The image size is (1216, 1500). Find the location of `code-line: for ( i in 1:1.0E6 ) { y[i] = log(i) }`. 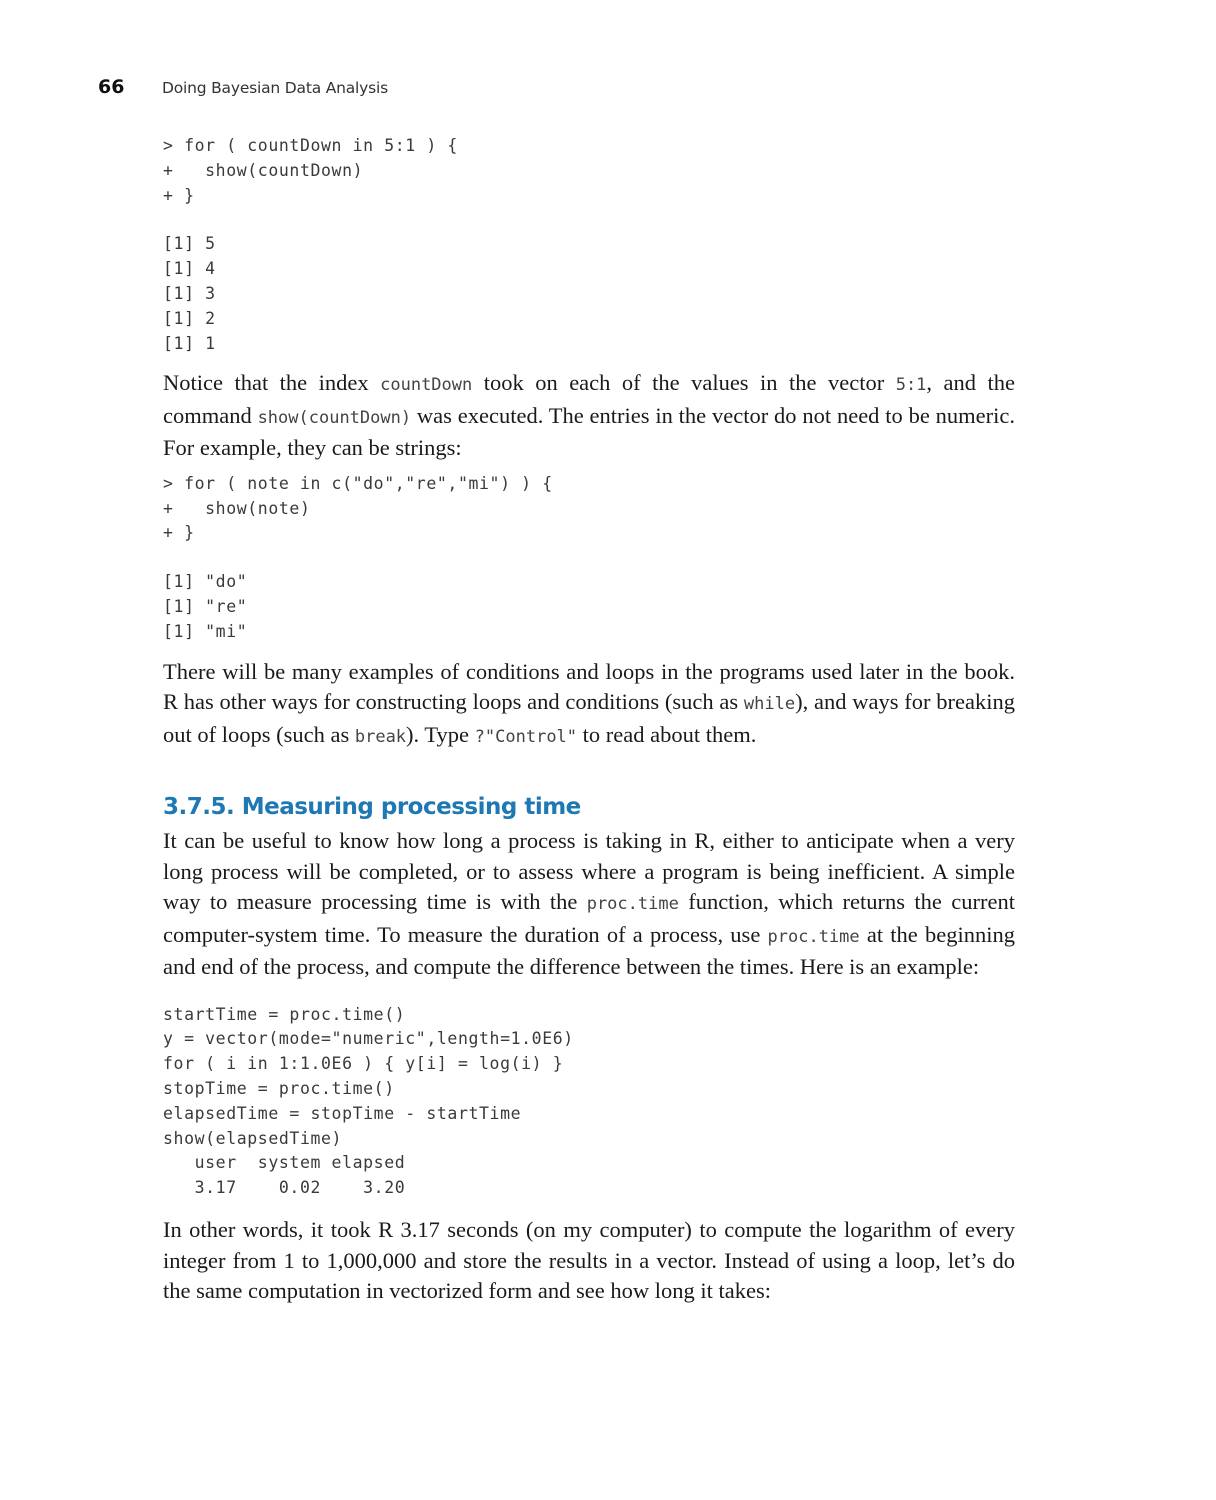

code-line: for ( i in 1:1.0E6 ) { y[i] = log(i) } is located at coordinates (363, 1064).